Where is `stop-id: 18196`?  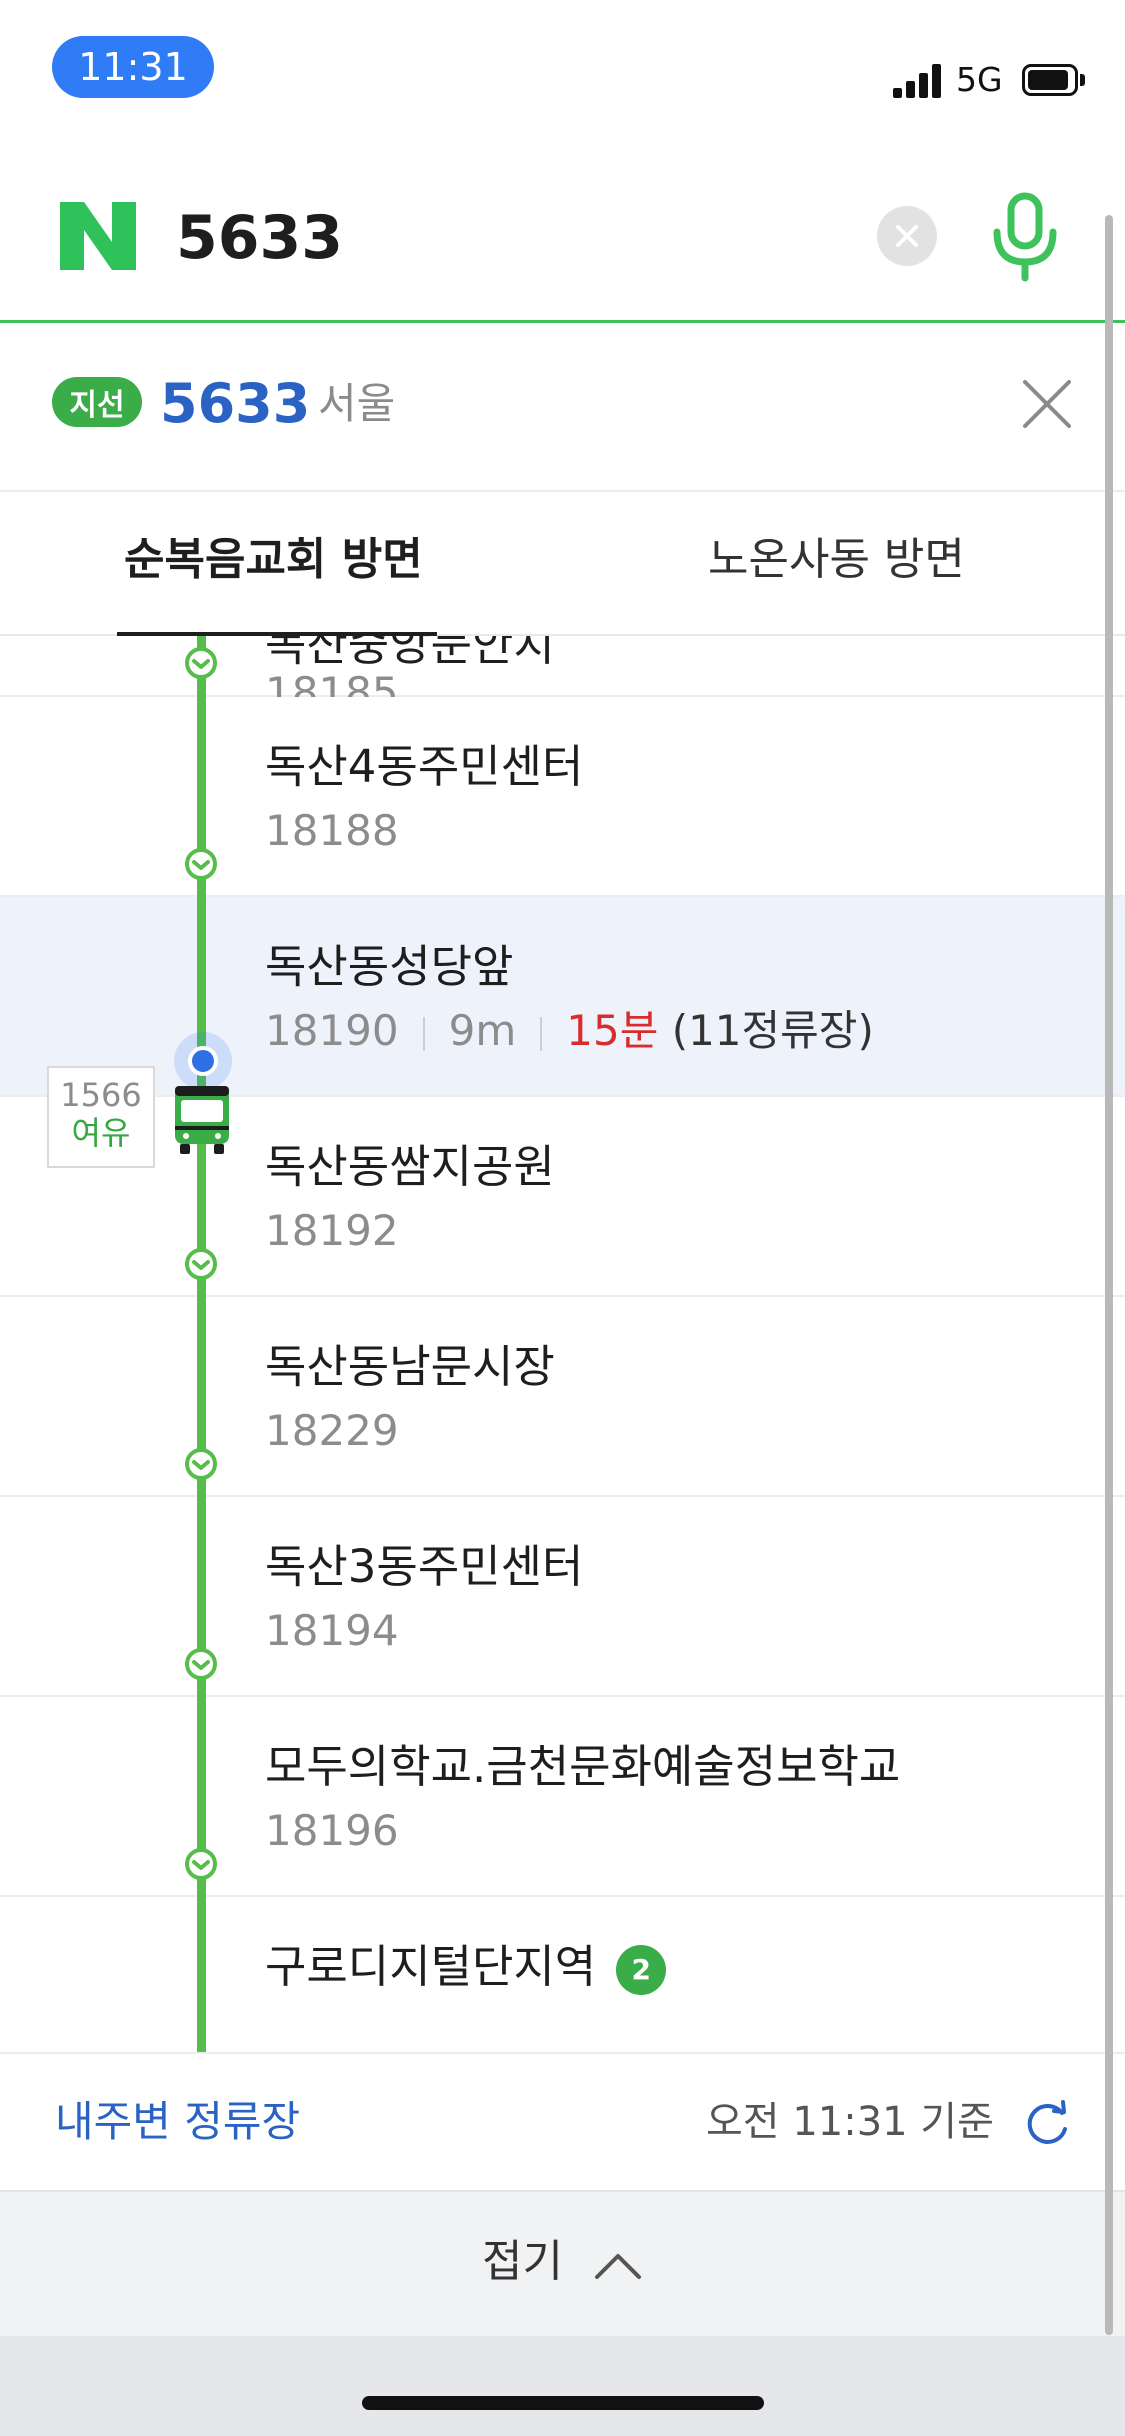
stop-id: 18196 is located at coordinates (332, 1830).